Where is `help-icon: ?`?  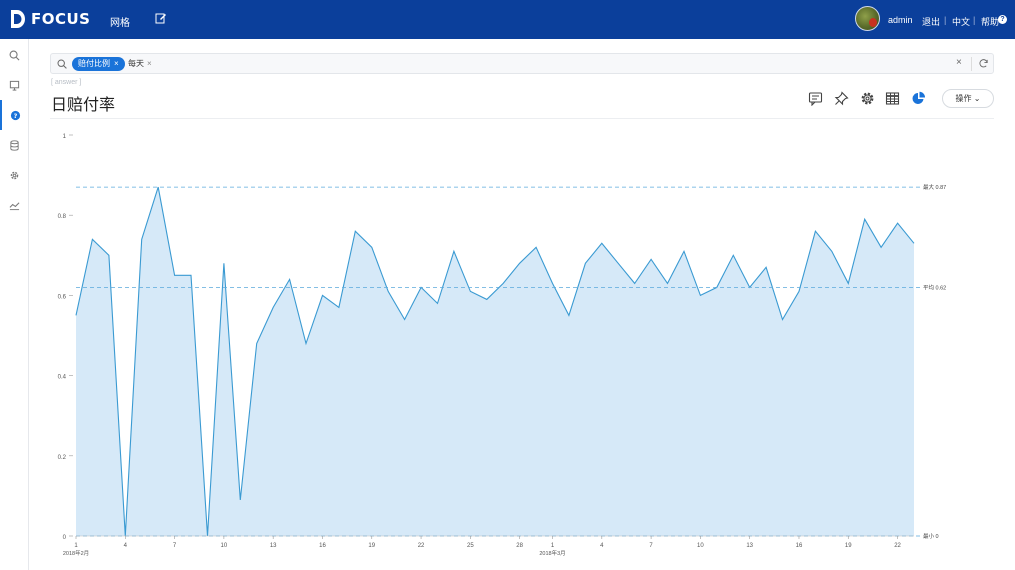 help-icon: ? is located at coordinates (1002, 19).